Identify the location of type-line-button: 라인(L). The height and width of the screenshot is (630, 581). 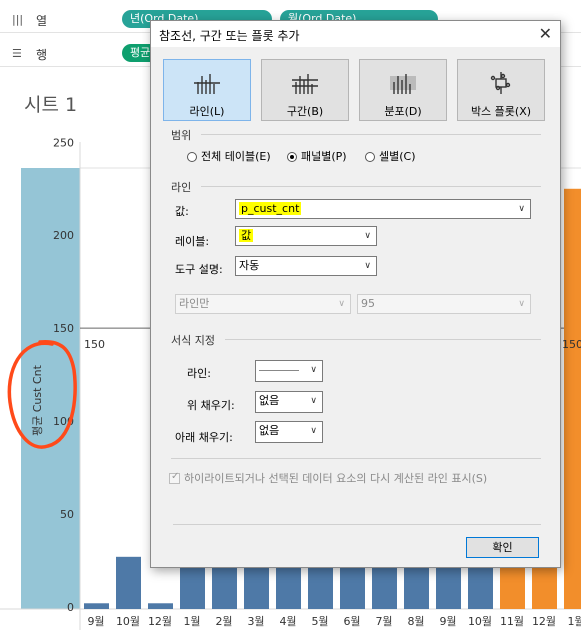
(207, 90).